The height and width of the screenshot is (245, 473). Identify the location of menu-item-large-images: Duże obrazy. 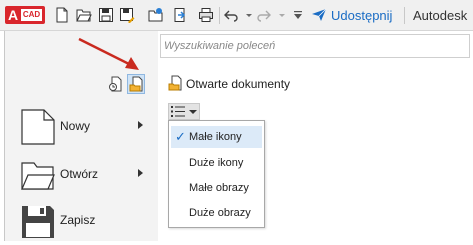
(216, 213).